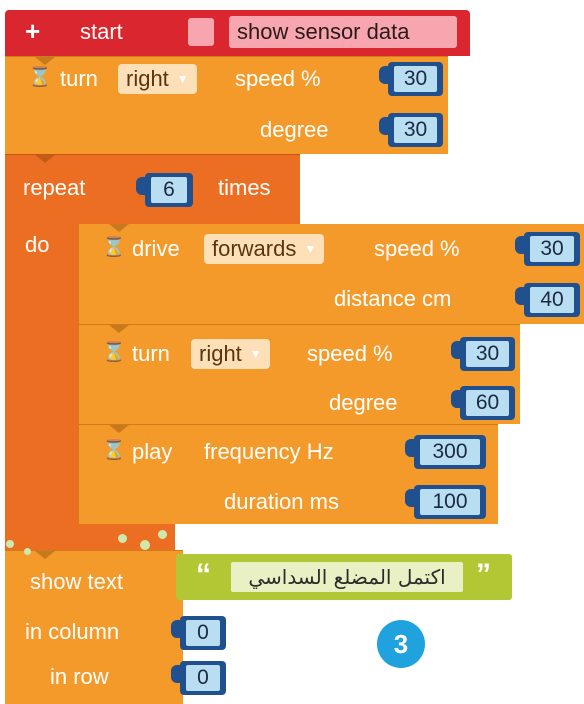 Image resolution: width=584 pixels, height=704 pixels. I want to click on row-input: 0, so click(198, 678).